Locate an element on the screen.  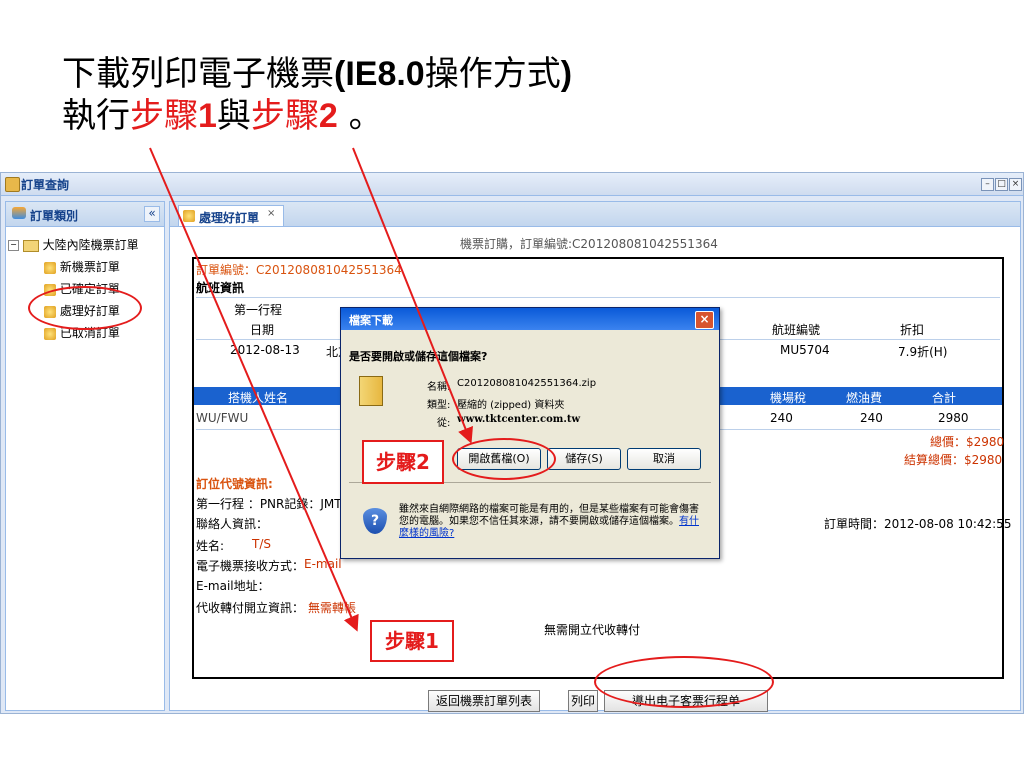
step1-callout: 步驟1 is located at coordinates (412, 641).